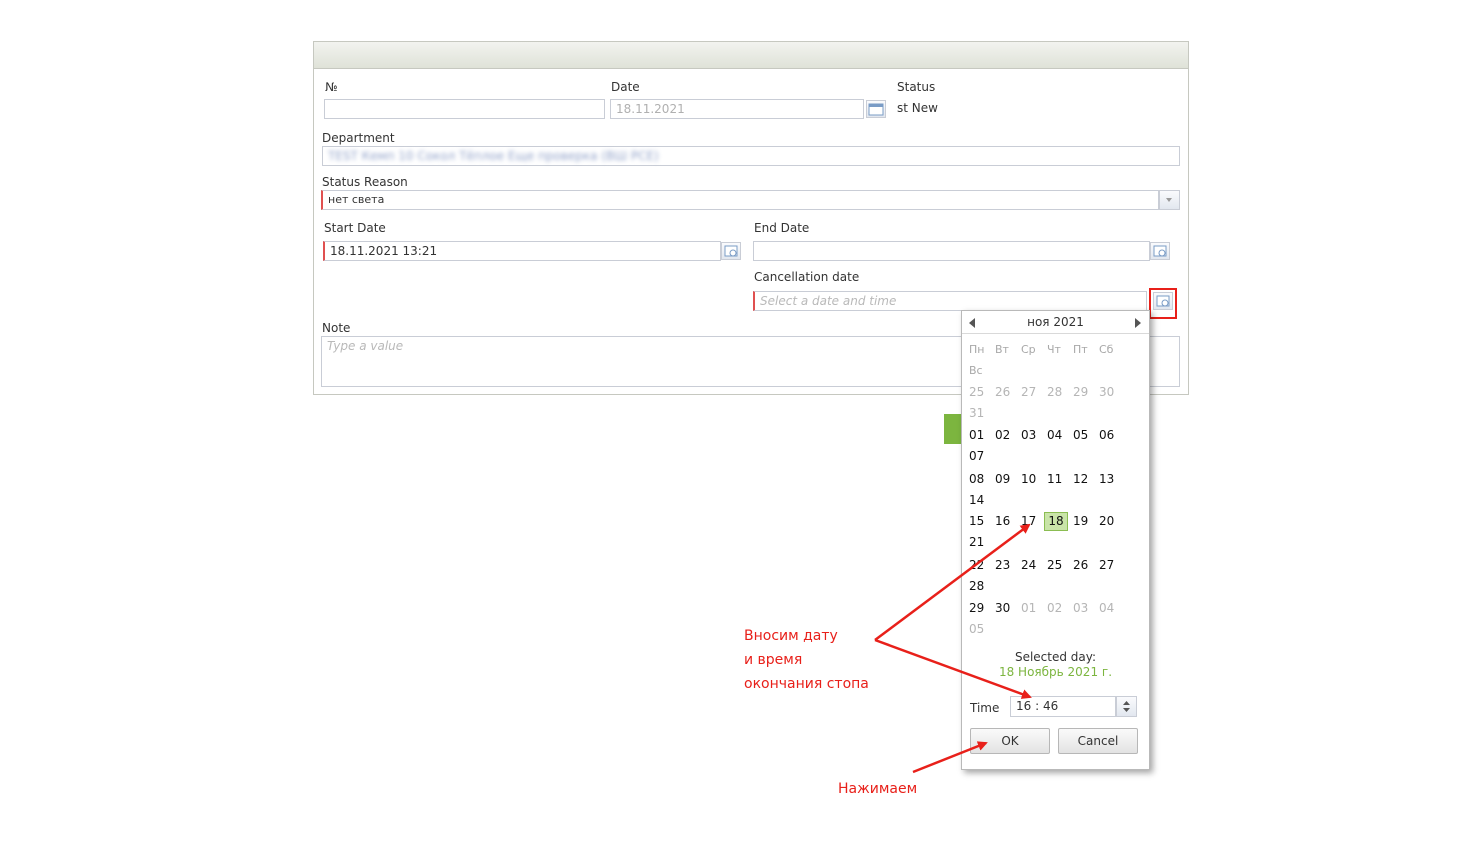 The width and height of the screenshot is (1460, 845). Describe the element at coordinates (791, 636) in the screenshot. I see `annotation-line-1: Вносим дату` at that location.